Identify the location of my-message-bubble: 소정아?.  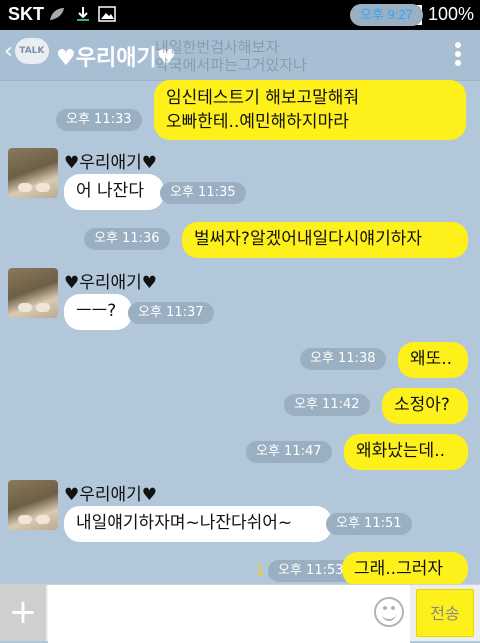
(425, 406).